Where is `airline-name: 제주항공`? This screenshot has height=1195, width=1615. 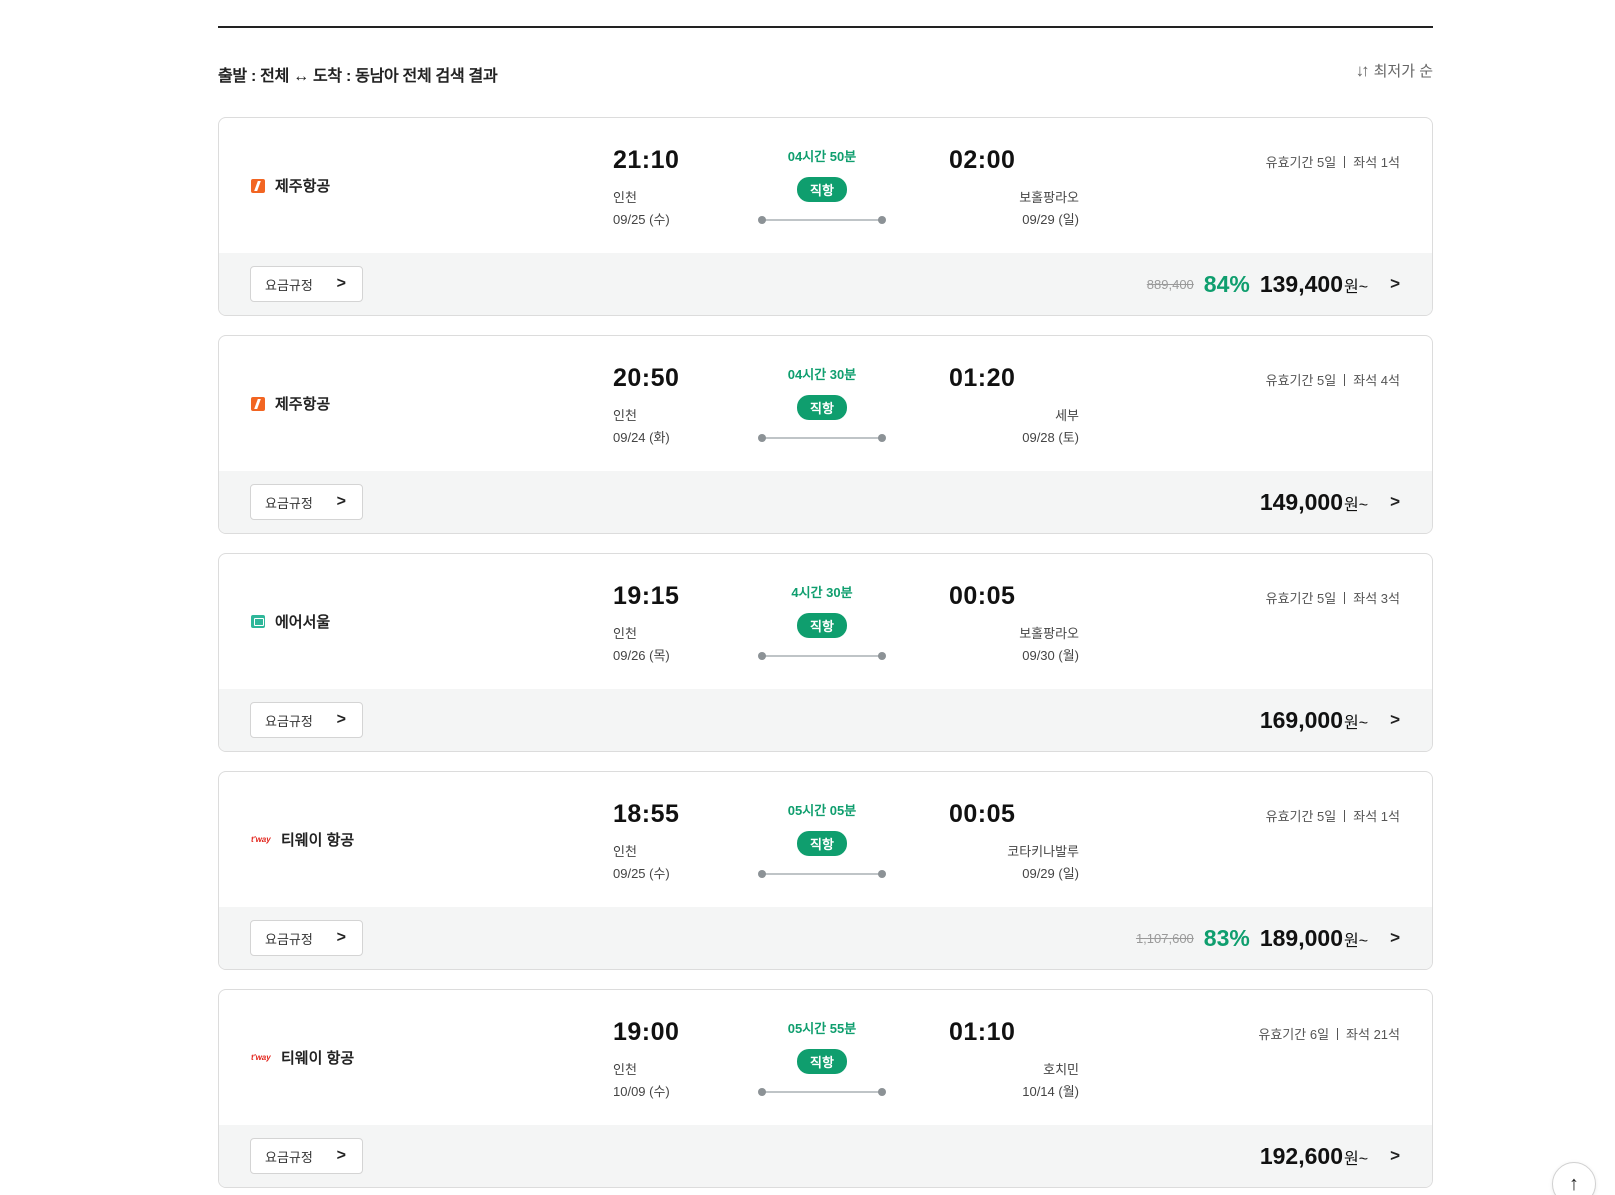 airline-name: 제주항공 is located at coordinates (303, 404).